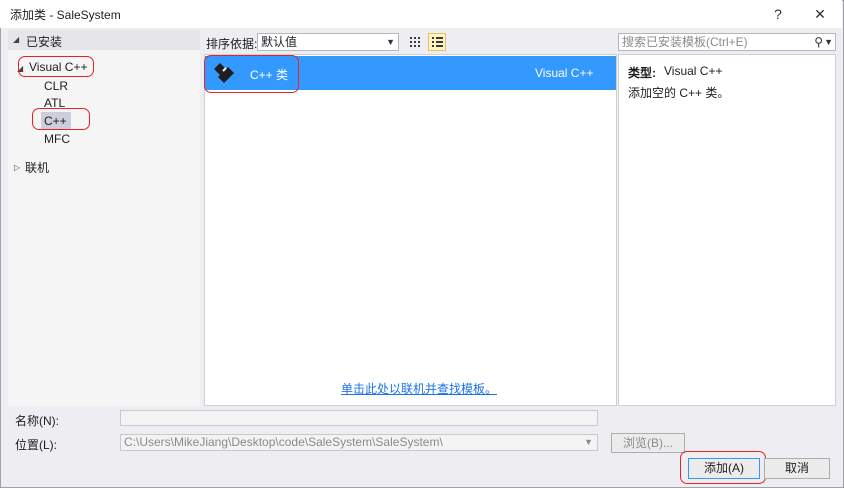  What do you see at coordinates (693, 71) in the screenshot?
I see `type-value: Visual C++` at bounding box center [693, 71].